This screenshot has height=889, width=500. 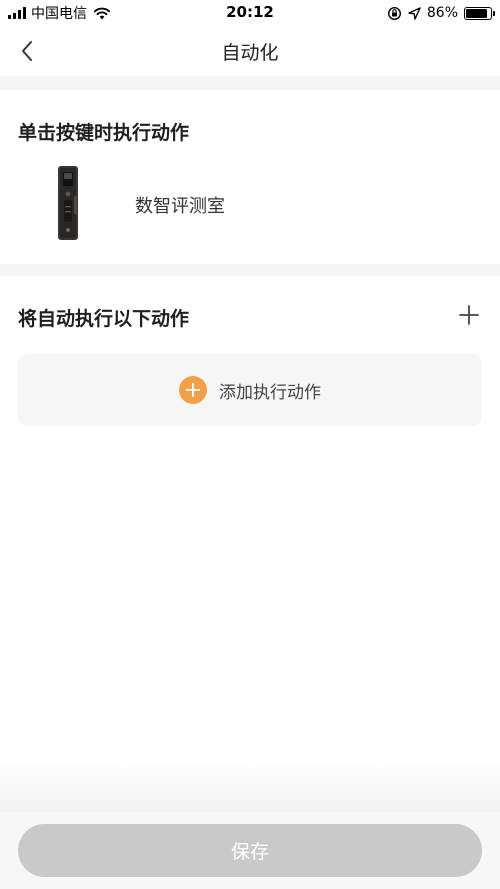 I want to click on nav-bar: 自动化, so click(x=250, y=51).